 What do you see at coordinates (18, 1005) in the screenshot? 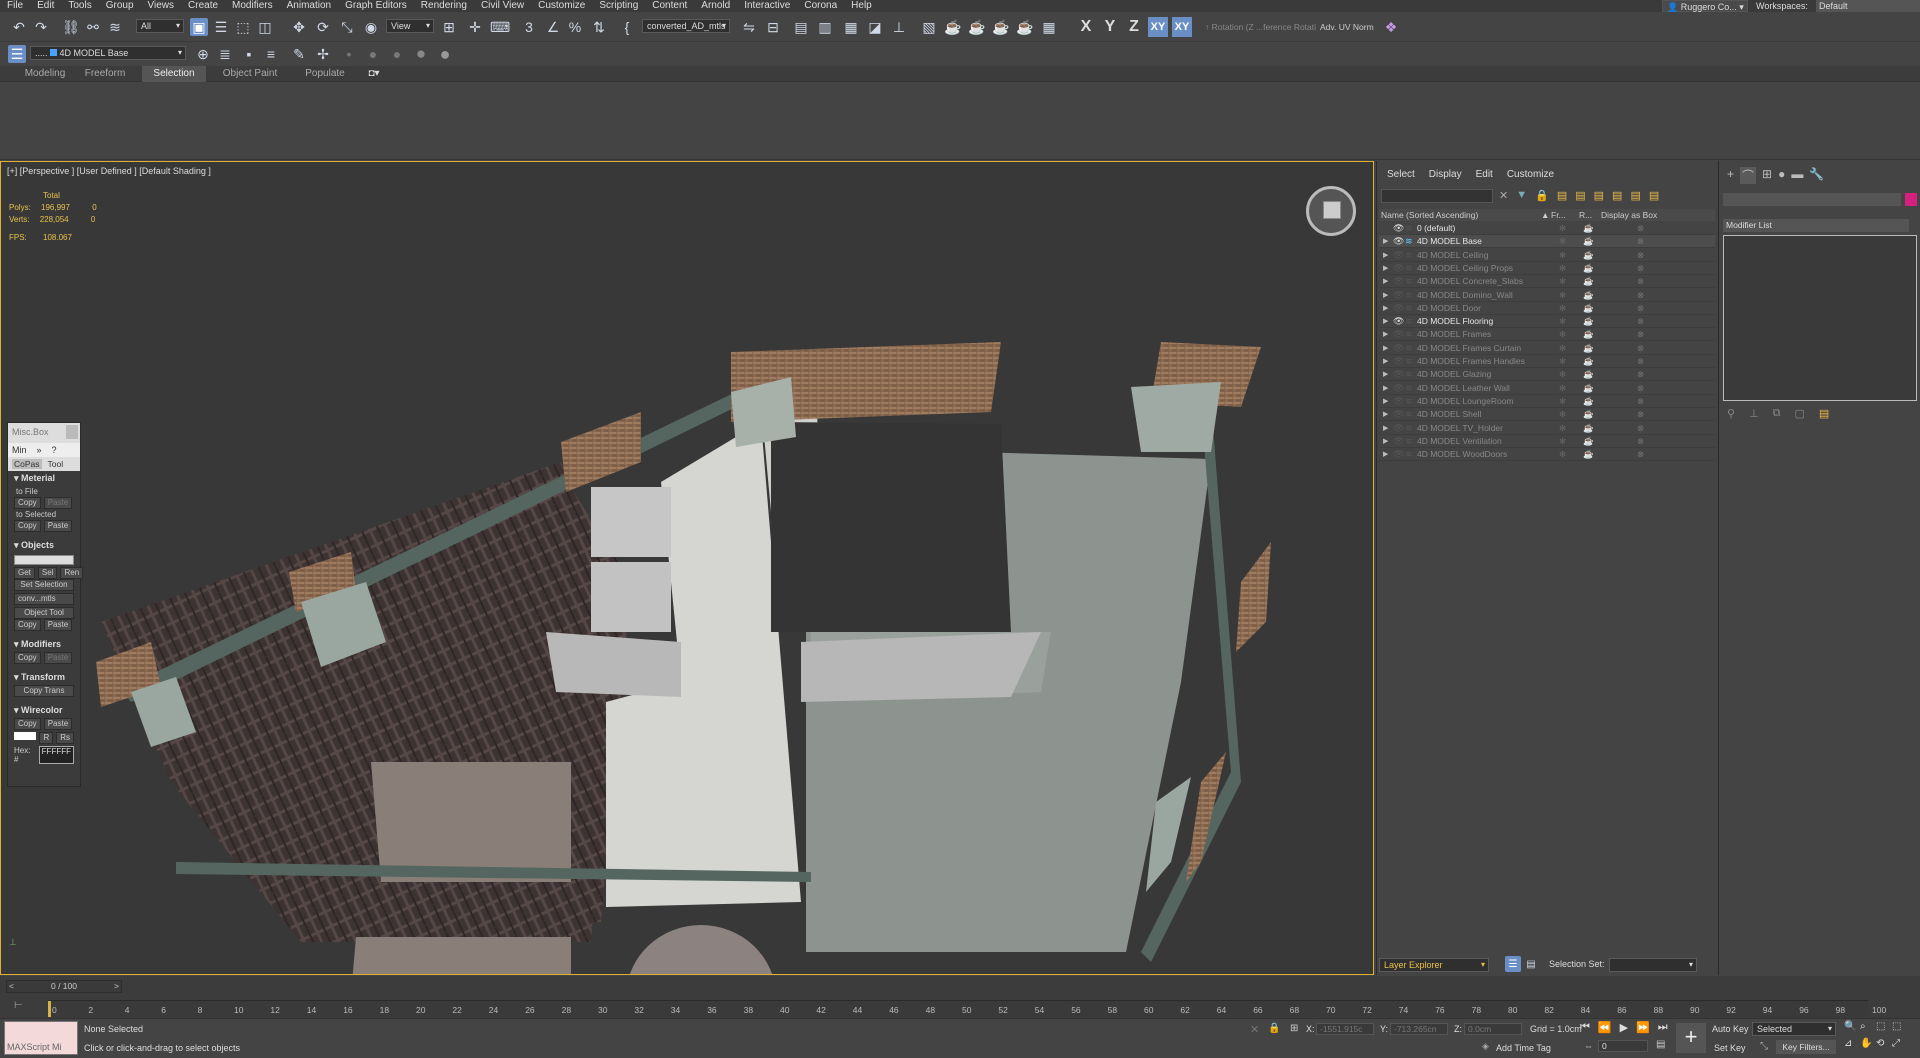
I see `timeline-curve-icon: ⊢` at bounding box center [18, 1005].